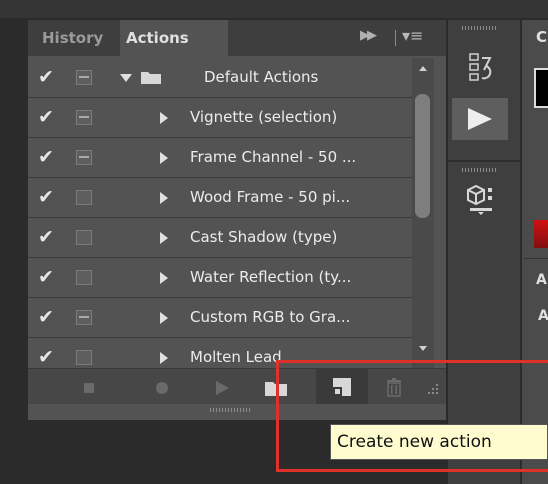 This screenshot has width=548, height=484. I want to click on panel-menu-icon: ▾≡, so click(412, 35).